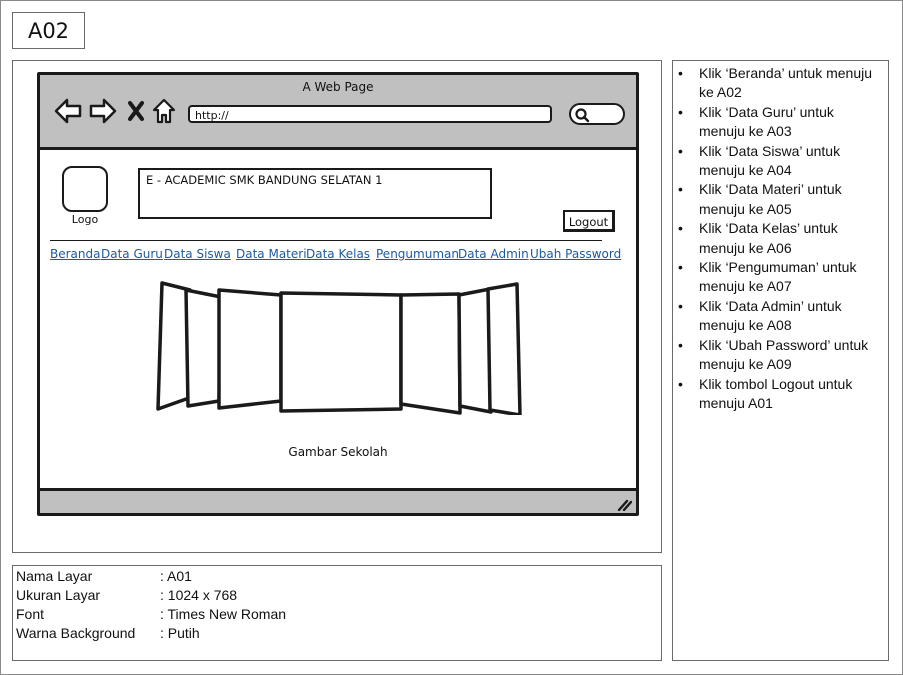 The height and width of the screenshot is (675, 903). Describe the element at coordinates (338, 452) in the screenshot. I see `carousel-caption: Gambar Sekolah` at that location.